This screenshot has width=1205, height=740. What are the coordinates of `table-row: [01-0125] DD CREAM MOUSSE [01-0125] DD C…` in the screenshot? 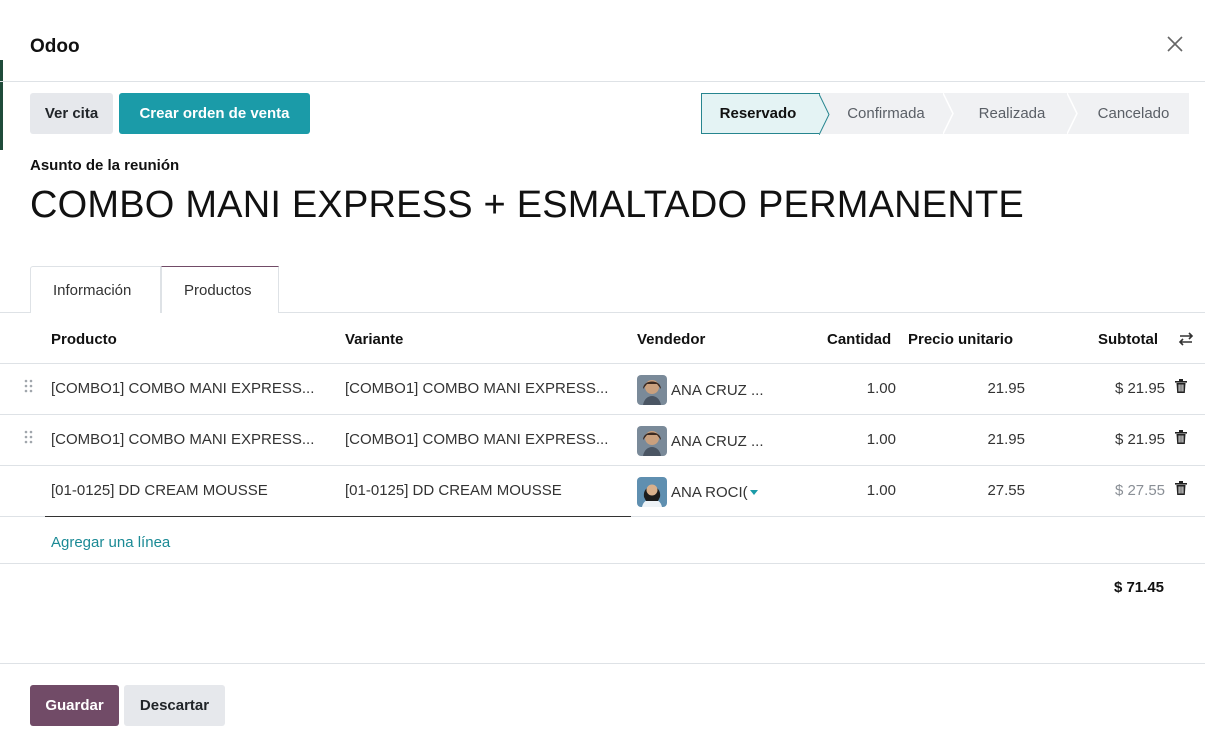 It's located at (602, 491).